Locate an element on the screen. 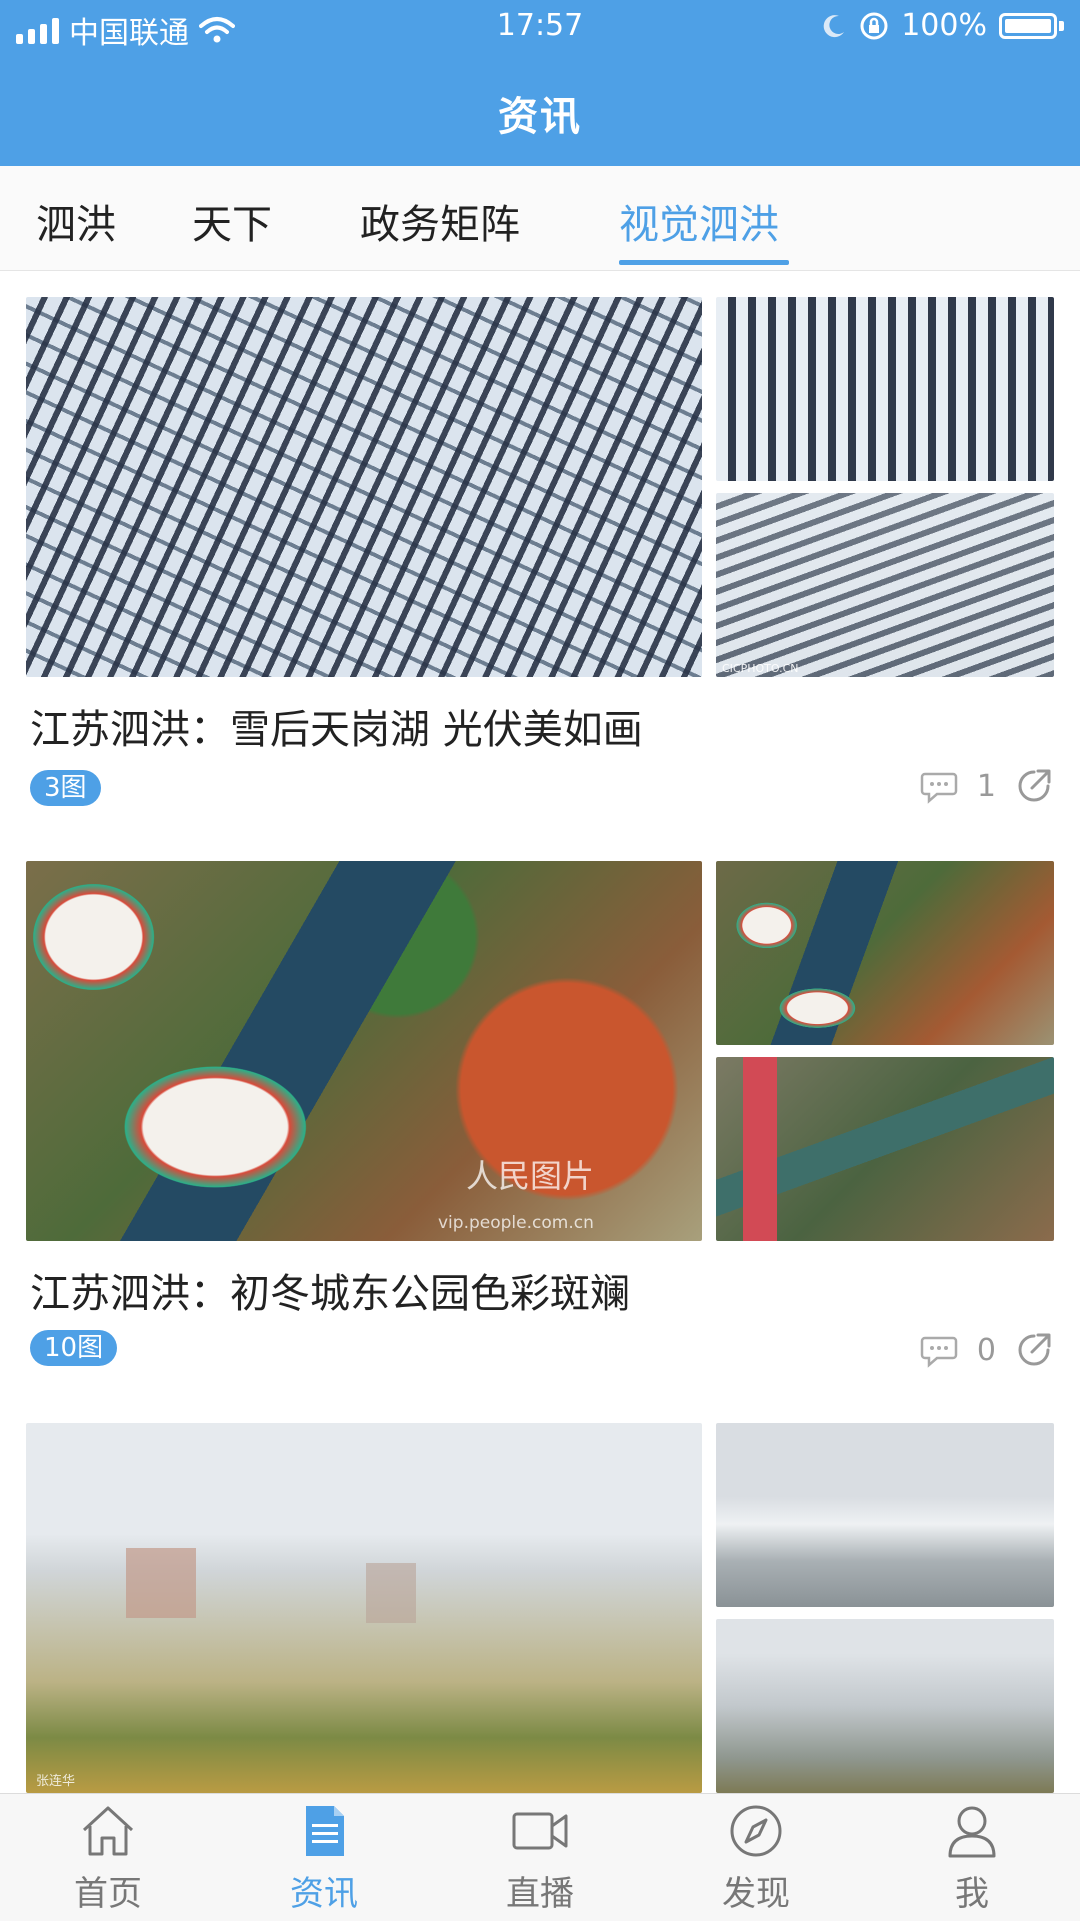 The image size is (1080, 1921). rotation-lock-icon is located at coordinates (874, 25).